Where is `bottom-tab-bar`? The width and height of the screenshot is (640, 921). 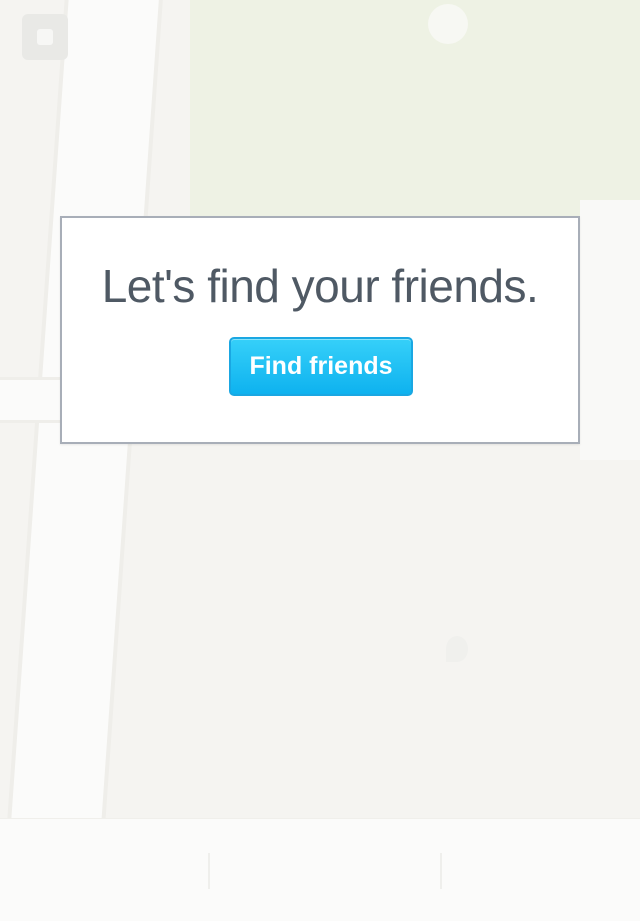 bottom-tab-bar is located at coordinates (320, 869).